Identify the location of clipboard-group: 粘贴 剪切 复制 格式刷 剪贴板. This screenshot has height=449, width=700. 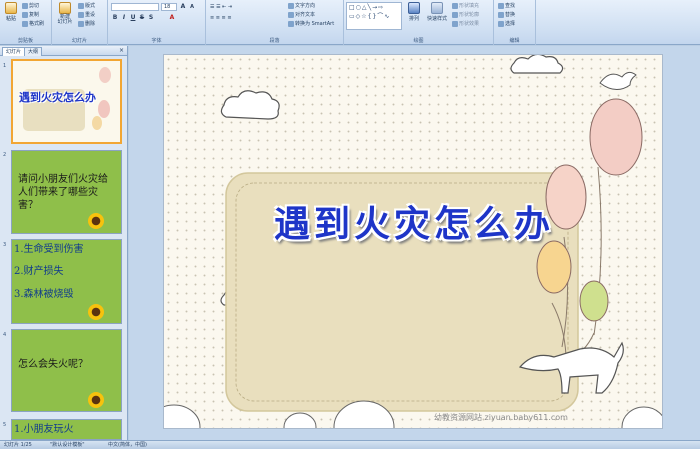
(26, 22).